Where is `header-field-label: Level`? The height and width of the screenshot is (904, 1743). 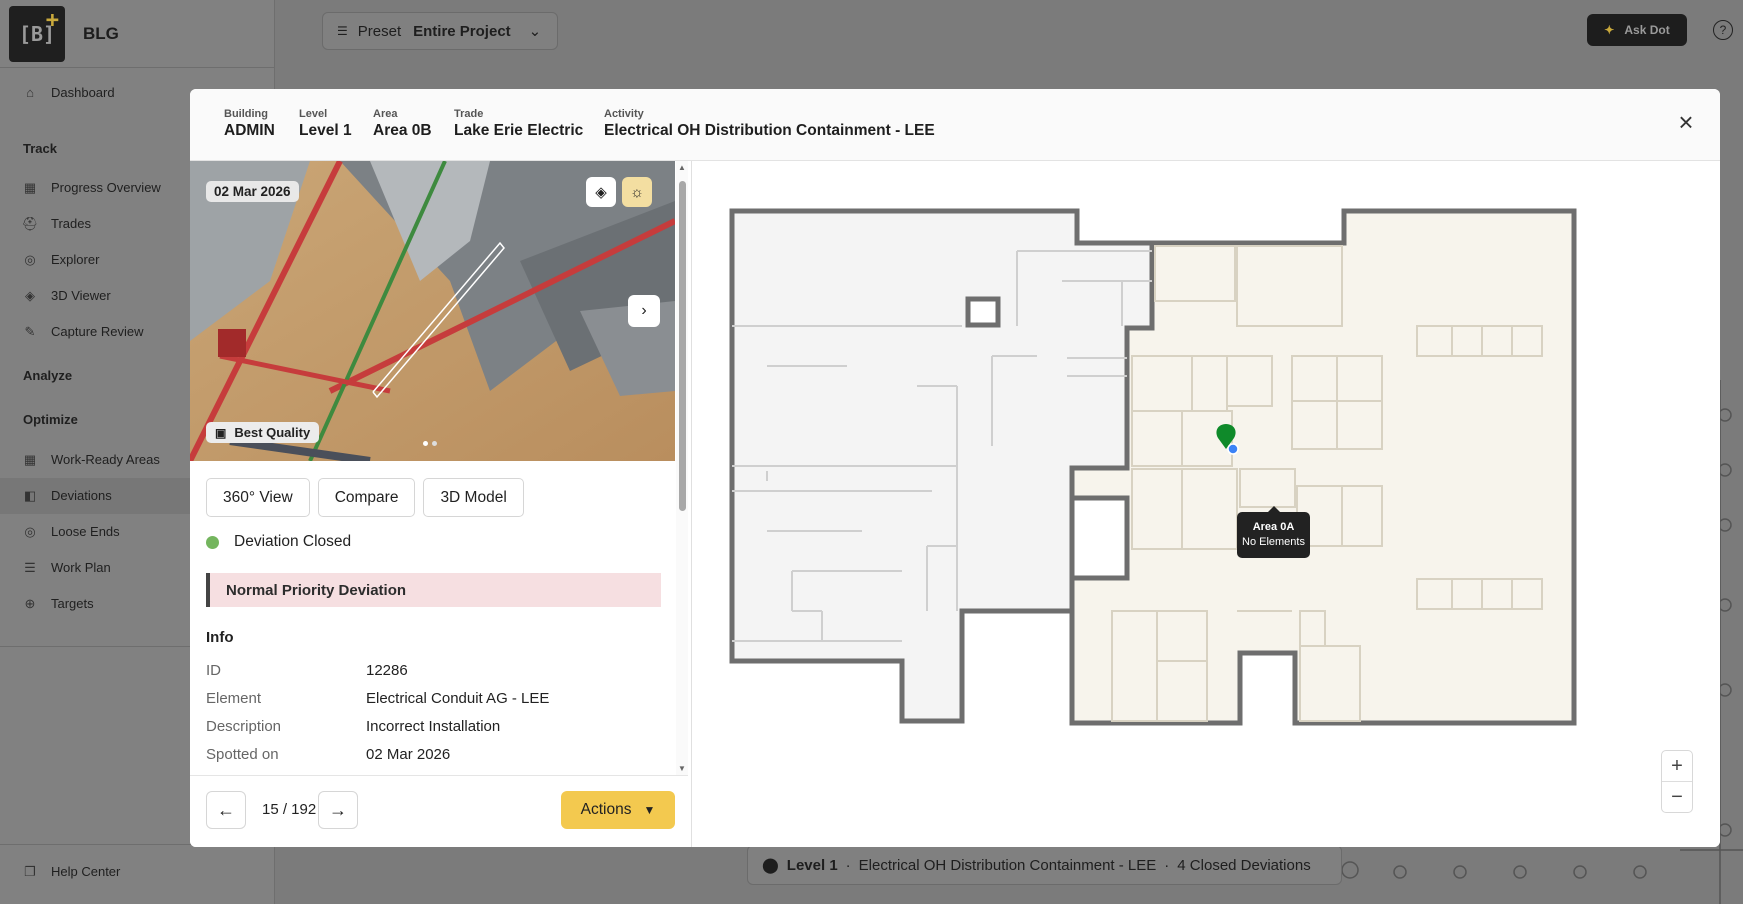
header-field-label: Level is located at coordinates (313, 114).